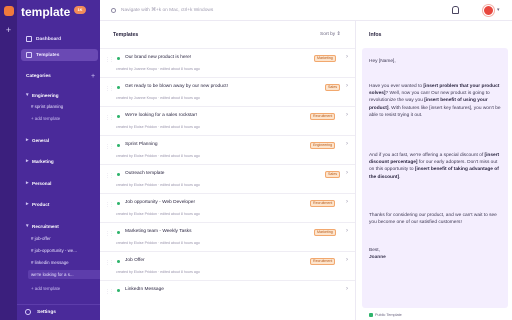 Image resolution: width=512 pixels, height=320 pixels. What do you see at coordinates (400, 177) in the screenshot?
I see `text-run: .` at bounding box center [400, 177].